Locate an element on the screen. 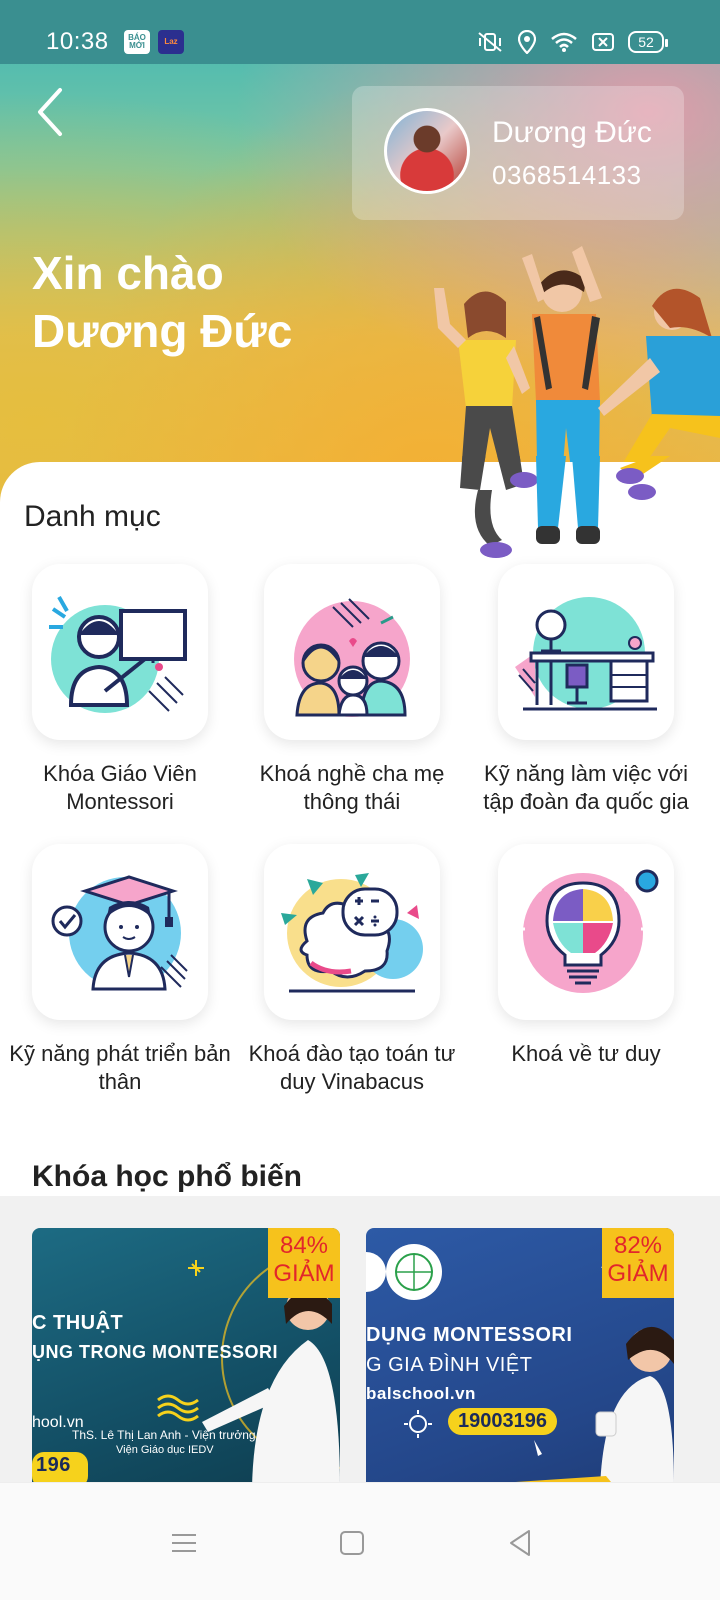 Image resolution: width=720 pixels, height=1600 pixels. course-title-line2: G GIA ĐÌNH VIỆT is located at coordinates (449, 1365).